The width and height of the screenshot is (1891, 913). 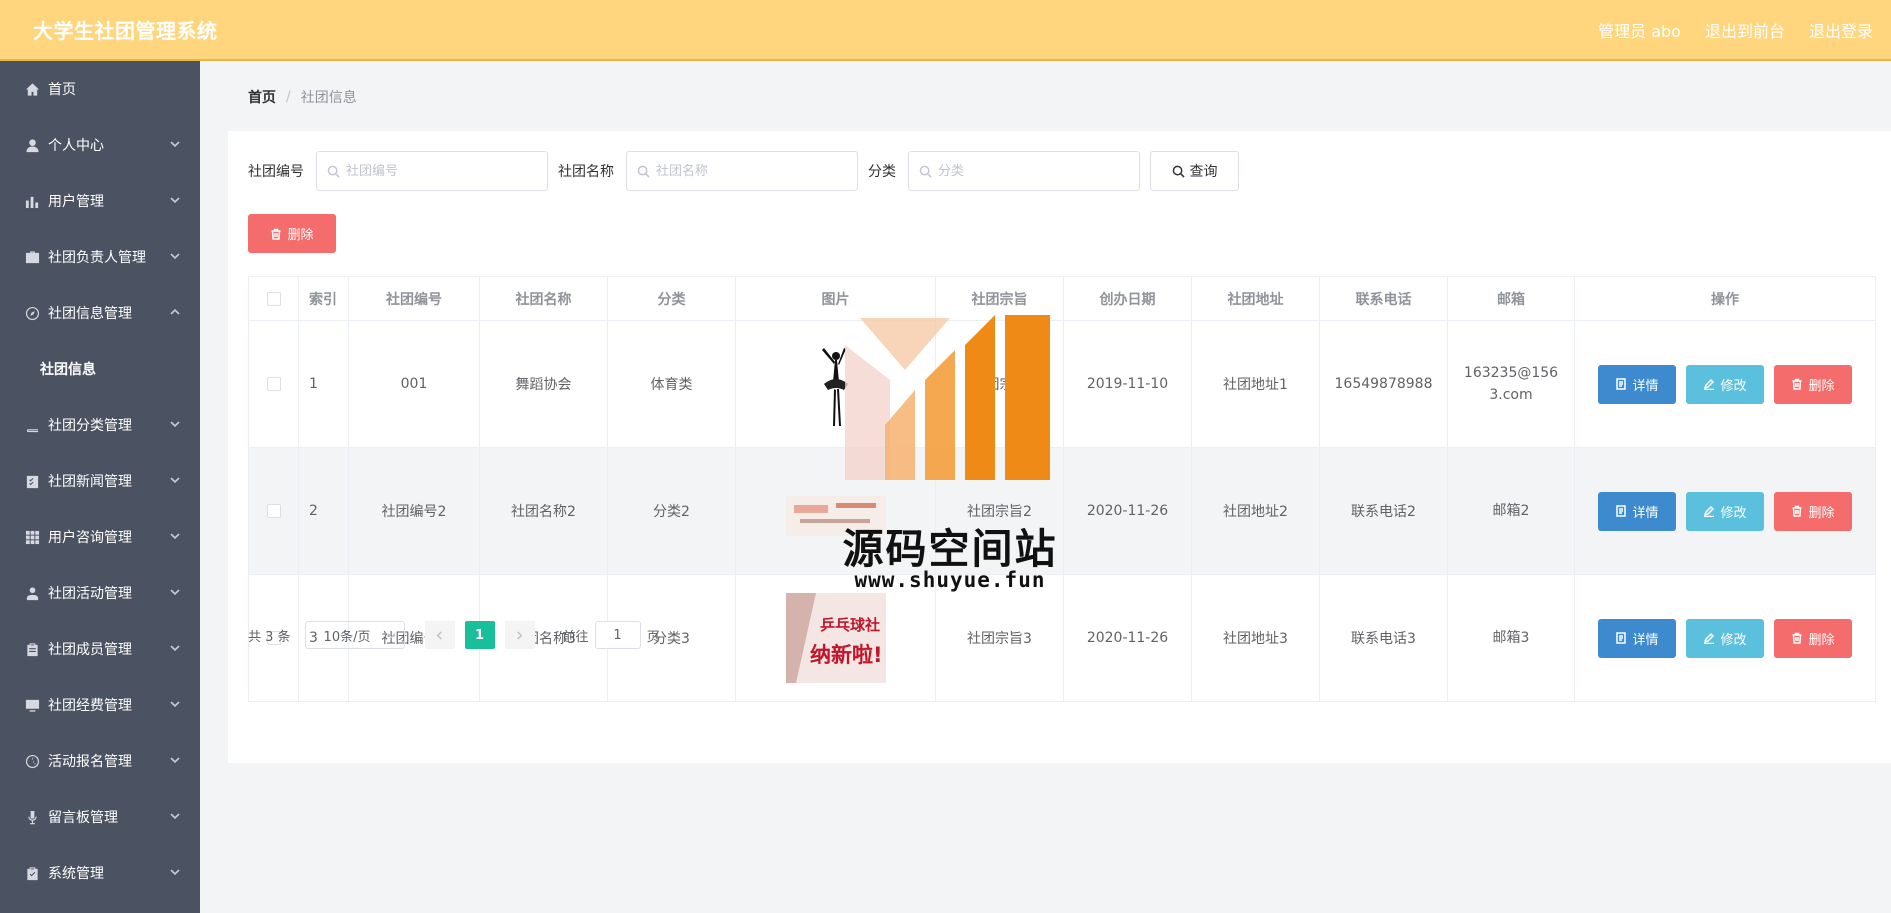 I want to click on pencil-icon, so click(x=1709, y=384).